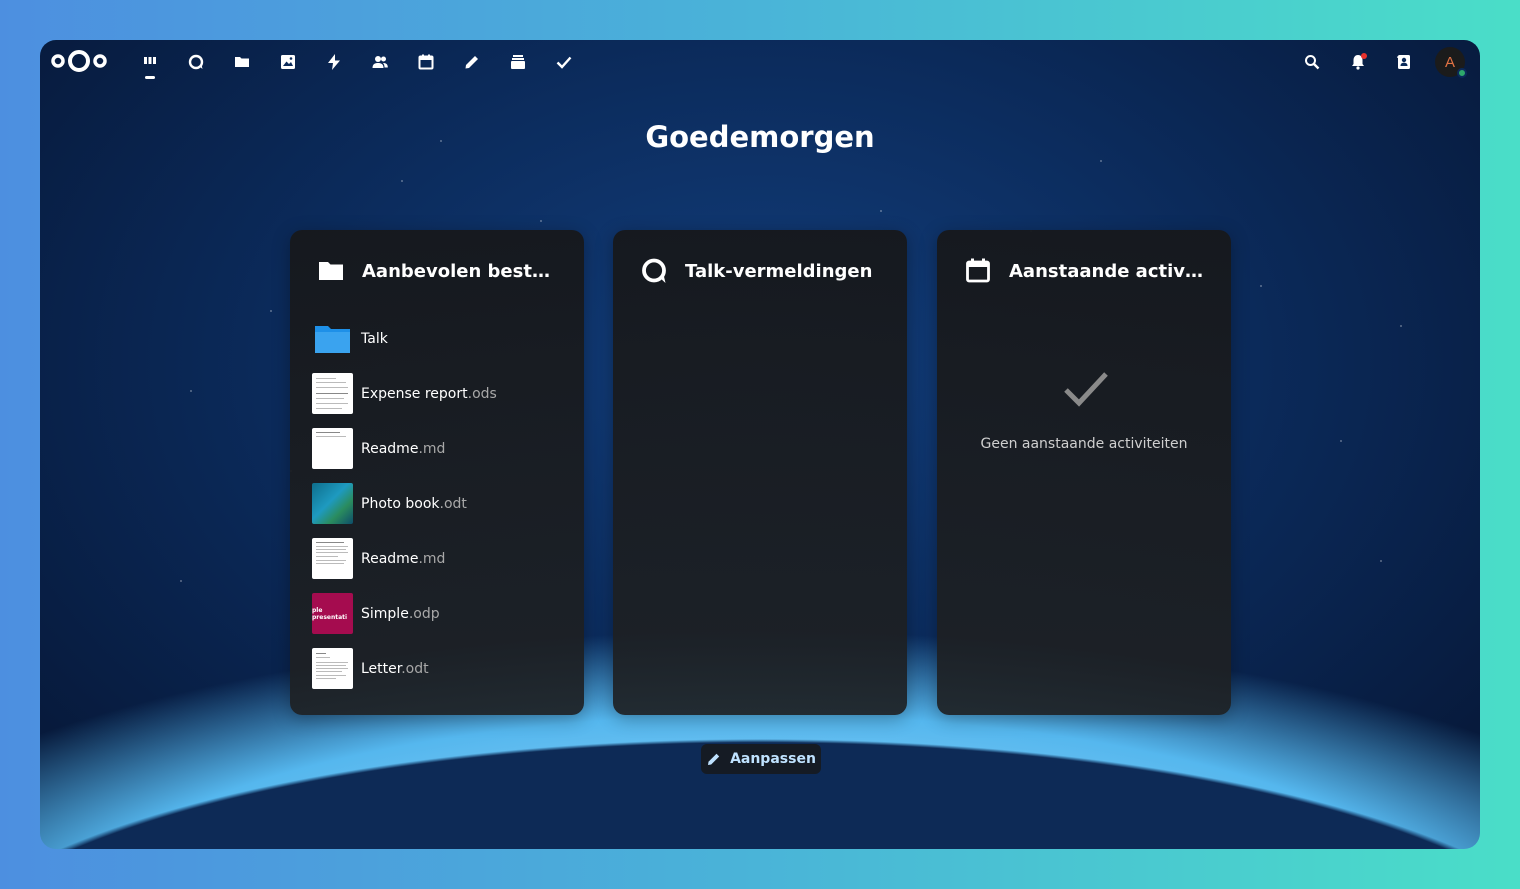 This screenshot has width=1520, height=889. I want to click on user-avatar: A, so click(1451, 62).